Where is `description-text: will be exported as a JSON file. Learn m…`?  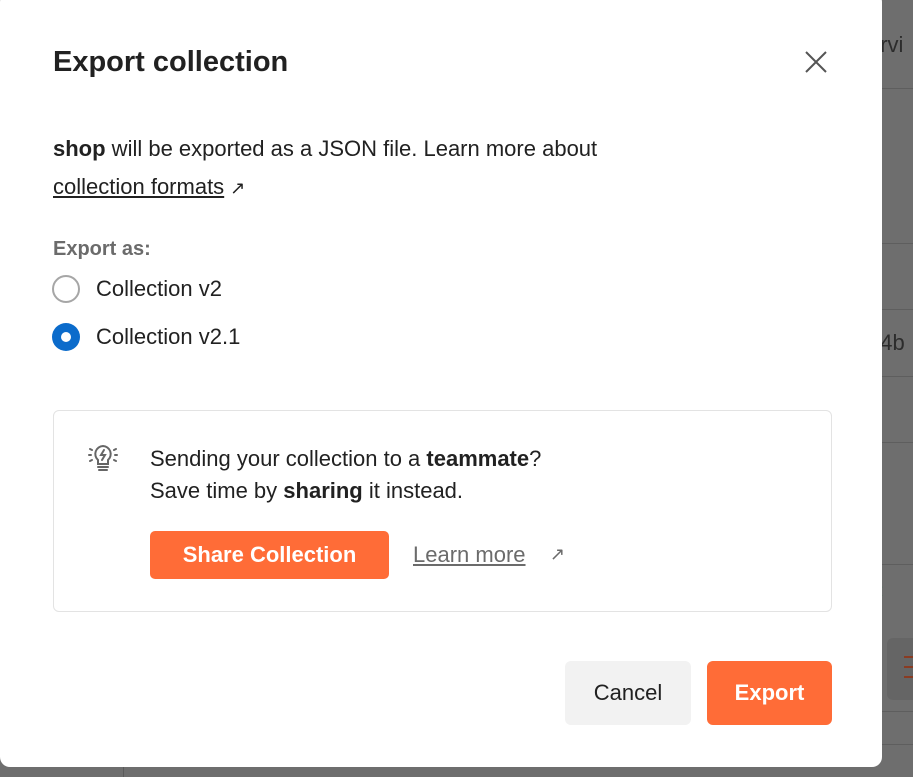 description-text: will be exported as a JSON file. Learn m… is located at coordinates (351, 148).